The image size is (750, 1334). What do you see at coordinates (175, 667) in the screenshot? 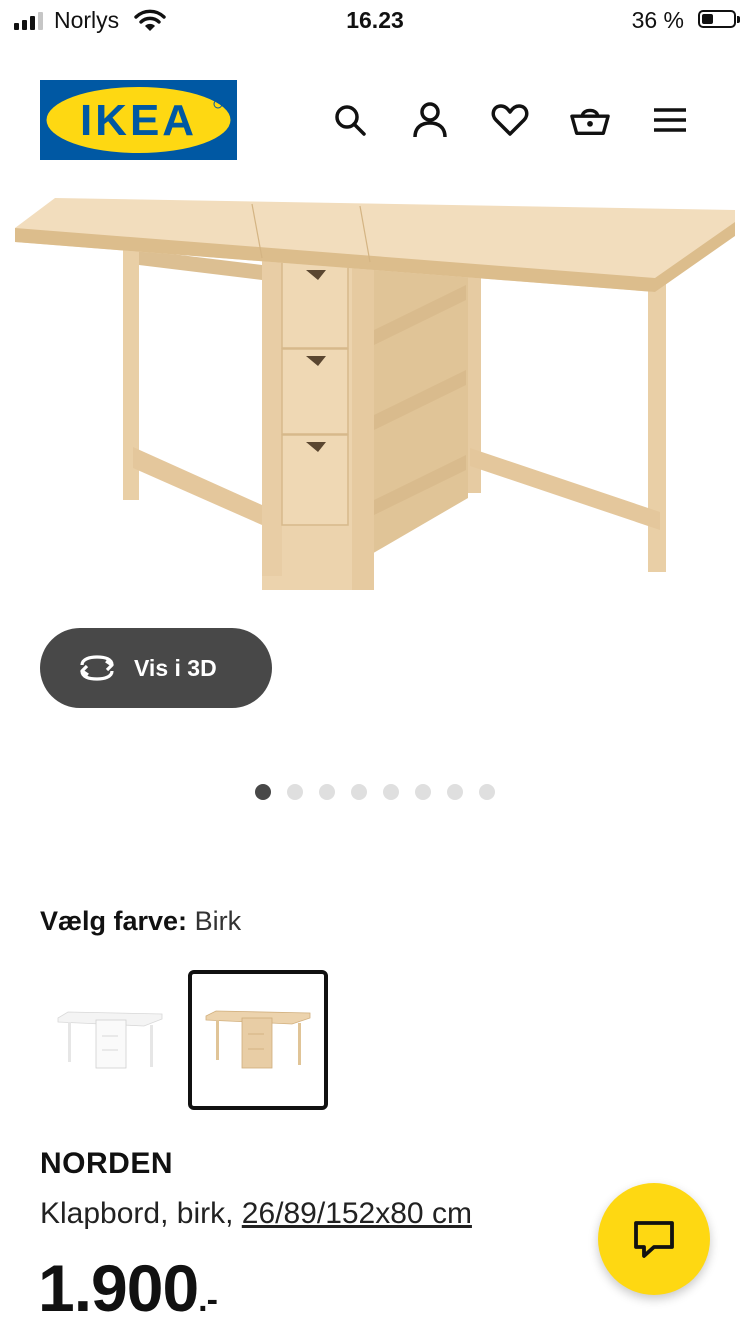
I see `view-in-3d-label: Vis i 3D` at bounding box center [175, 667].